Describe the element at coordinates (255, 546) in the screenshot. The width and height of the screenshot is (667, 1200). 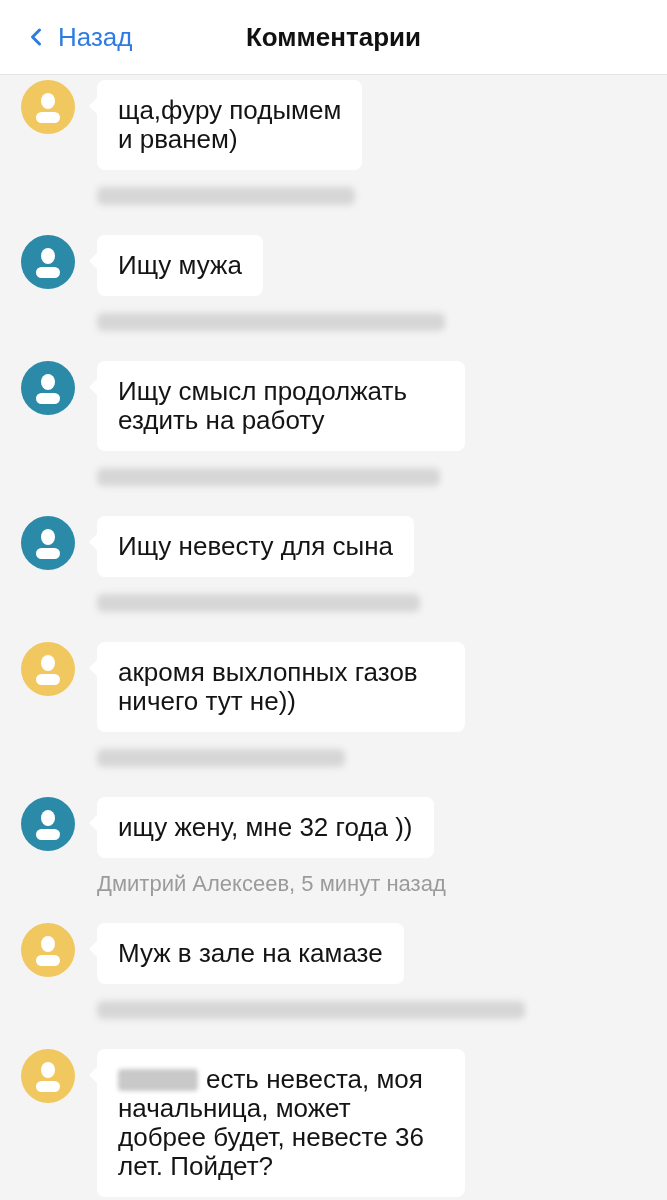
I see `comment-text: Ищу невесту для сына` at that location.